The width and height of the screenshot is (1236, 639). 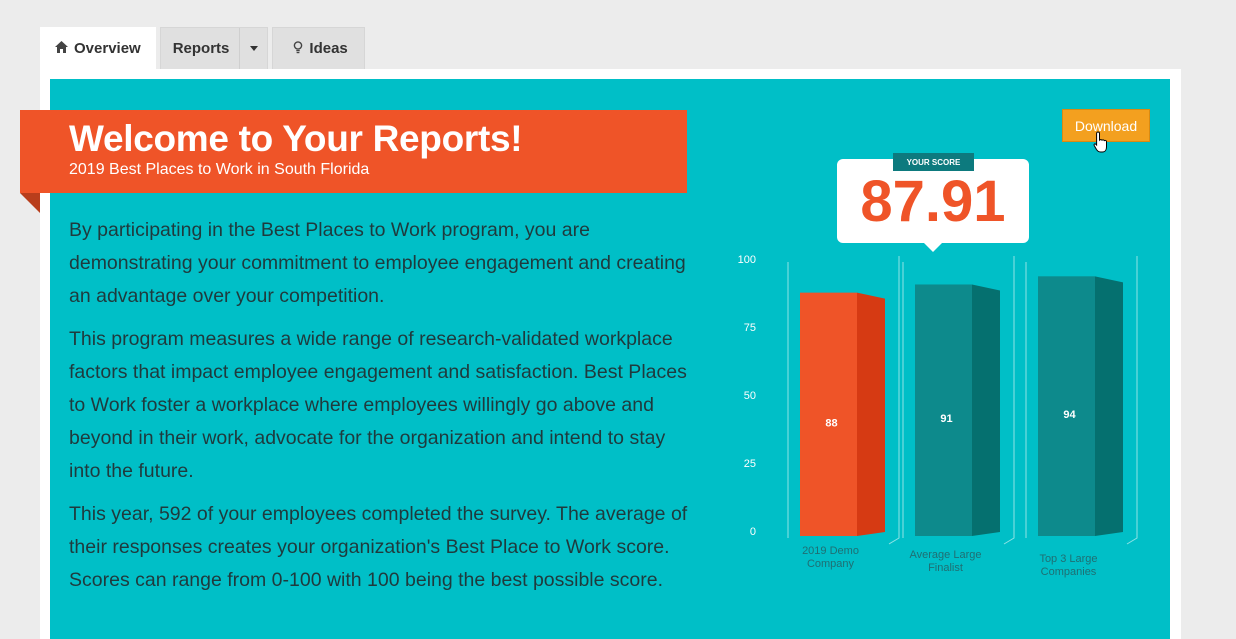 What do you see at coordinates (933, 162) in the screenshot?
I see `your-score-ribbon: YOUR SCORE` at bounding box center [933, 162].